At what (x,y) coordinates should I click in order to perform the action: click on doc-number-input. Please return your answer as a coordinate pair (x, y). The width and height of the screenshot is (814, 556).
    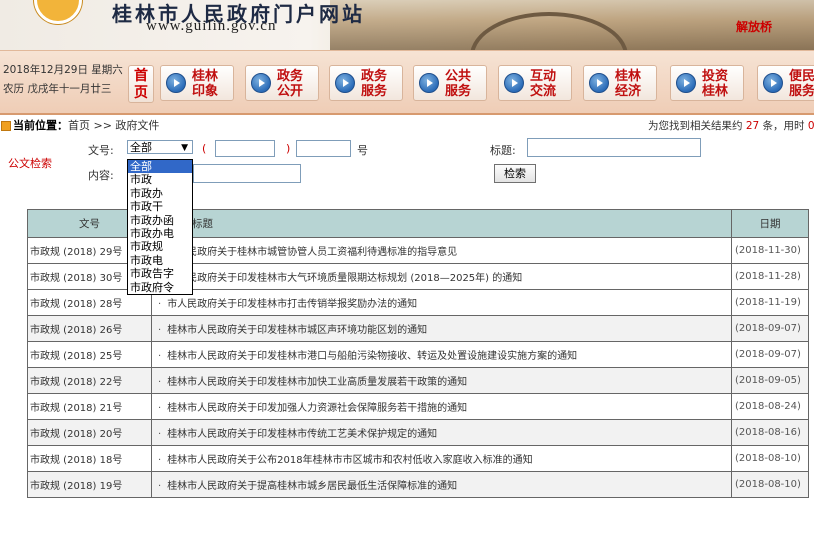
    Looking at the image, I should click on (323, 148).